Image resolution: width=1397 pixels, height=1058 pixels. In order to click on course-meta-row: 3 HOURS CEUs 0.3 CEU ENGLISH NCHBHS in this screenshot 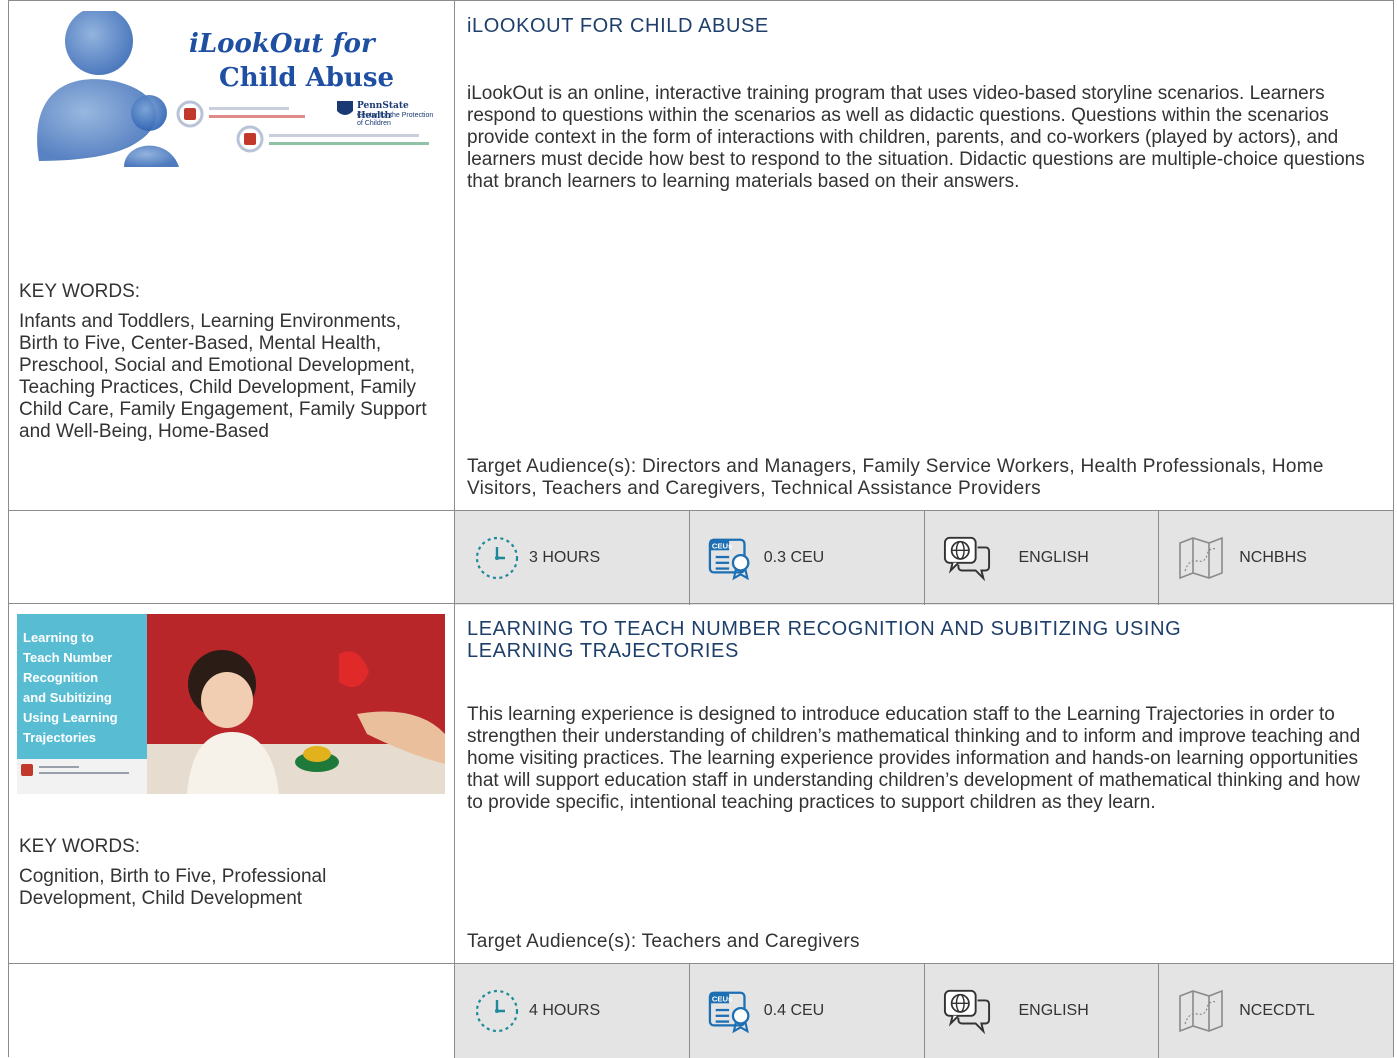, I will do `click(701, 558)`.